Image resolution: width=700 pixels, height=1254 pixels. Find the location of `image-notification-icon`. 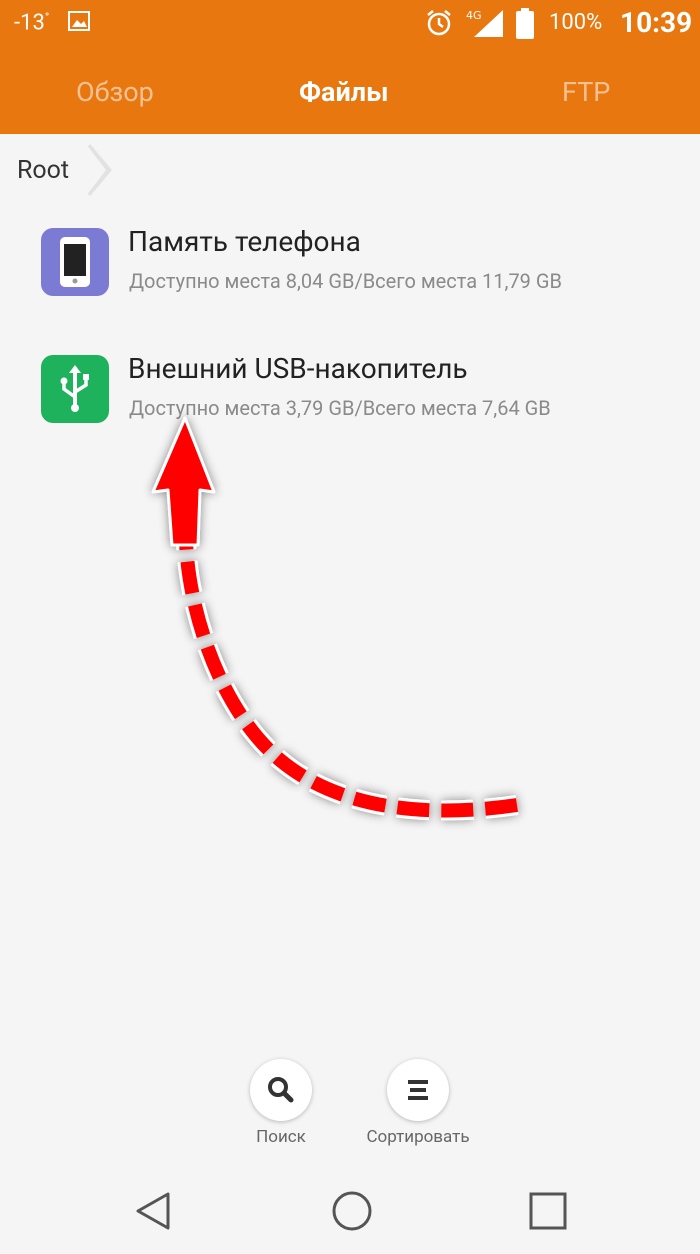

image-notification-icon is located at coordinates (79, 21).